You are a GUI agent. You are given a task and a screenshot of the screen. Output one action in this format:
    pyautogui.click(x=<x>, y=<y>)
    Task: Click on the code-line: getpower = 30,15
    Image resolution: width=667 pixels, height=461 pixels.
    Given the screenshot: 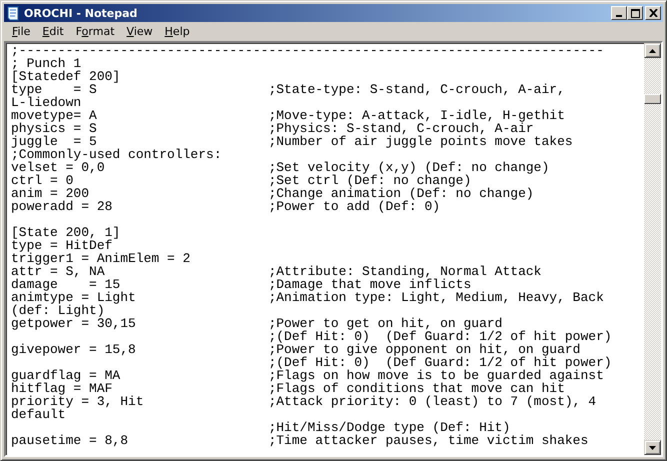 What is the action you would take?
    pyautogui.click(x=74, y=323)
    